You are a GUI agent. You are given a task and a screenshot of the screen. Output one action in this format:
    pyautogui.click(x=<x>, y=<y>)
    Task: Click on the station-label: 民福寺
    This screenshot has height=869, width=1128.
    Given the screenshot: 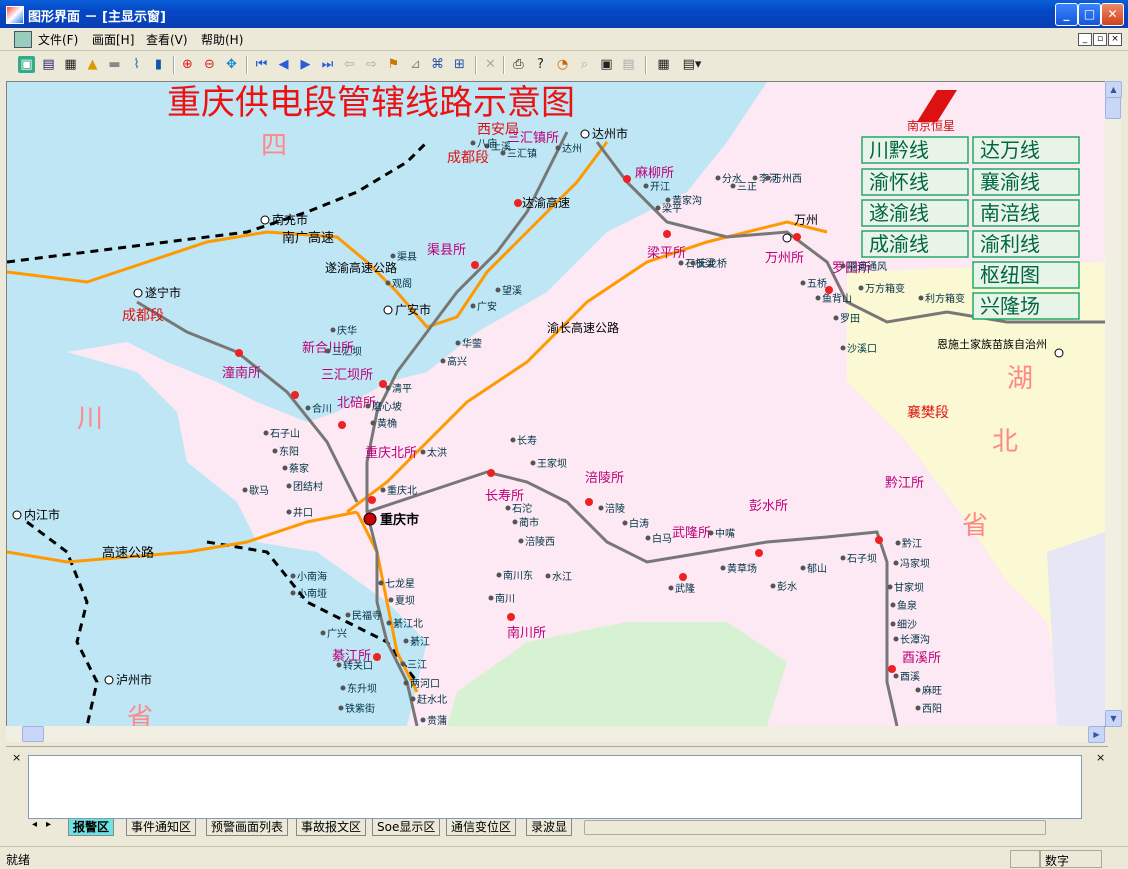 What is the action you would take?
    pyautogui.click(x=367, y=615)
    